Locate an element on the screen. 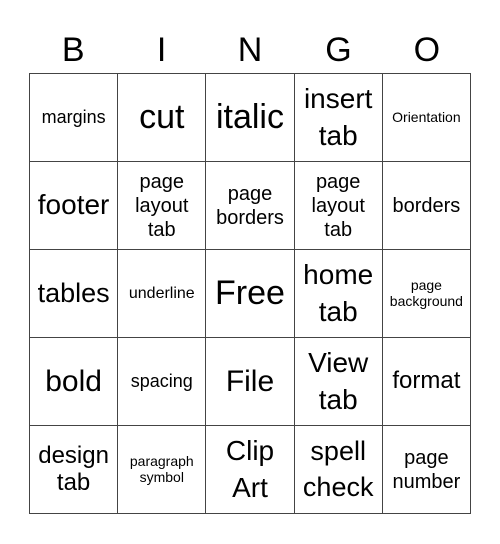 The image size is (500, 544). bingo-cell: page borders is located at coordinates (250, 206).